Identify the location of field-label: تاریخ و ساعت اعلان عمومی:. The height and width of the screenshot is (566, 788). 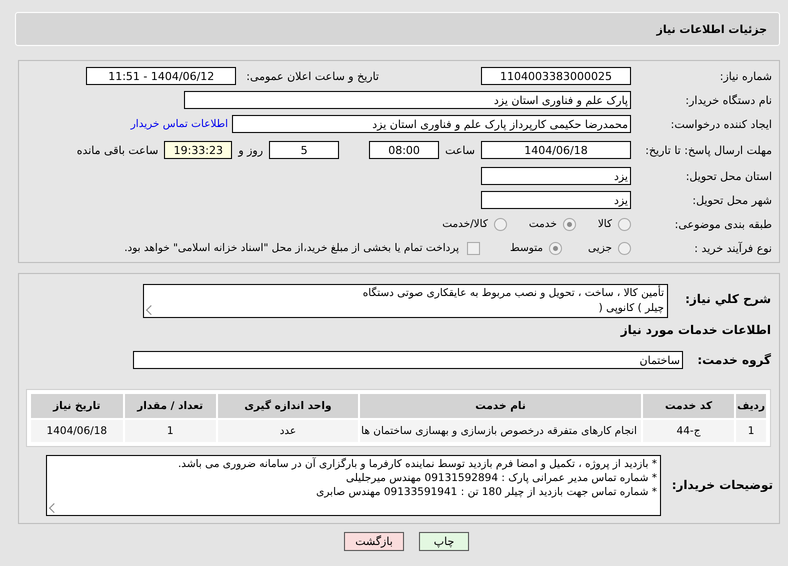
(312, 76).